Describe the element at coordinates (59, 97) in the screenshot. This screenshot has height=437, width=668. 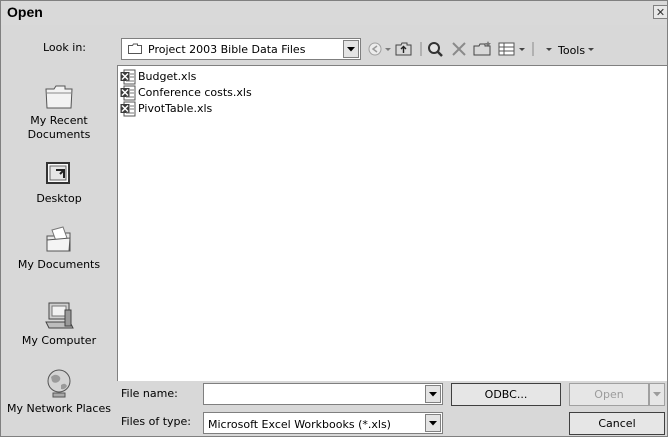
I see `recent-documents-icon` at that location.